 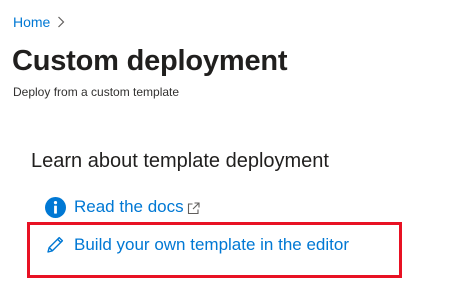 What do you see at coordinates (193, 208) in the screenshot?
I see `external-link-icon` at bounding box center [193, 208].